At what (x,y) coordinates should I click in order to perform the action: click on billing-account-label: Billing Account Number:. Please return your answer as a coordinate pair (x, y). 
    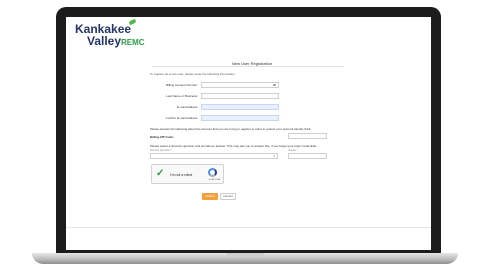
    Looking at the image, I should click on (182, 85).